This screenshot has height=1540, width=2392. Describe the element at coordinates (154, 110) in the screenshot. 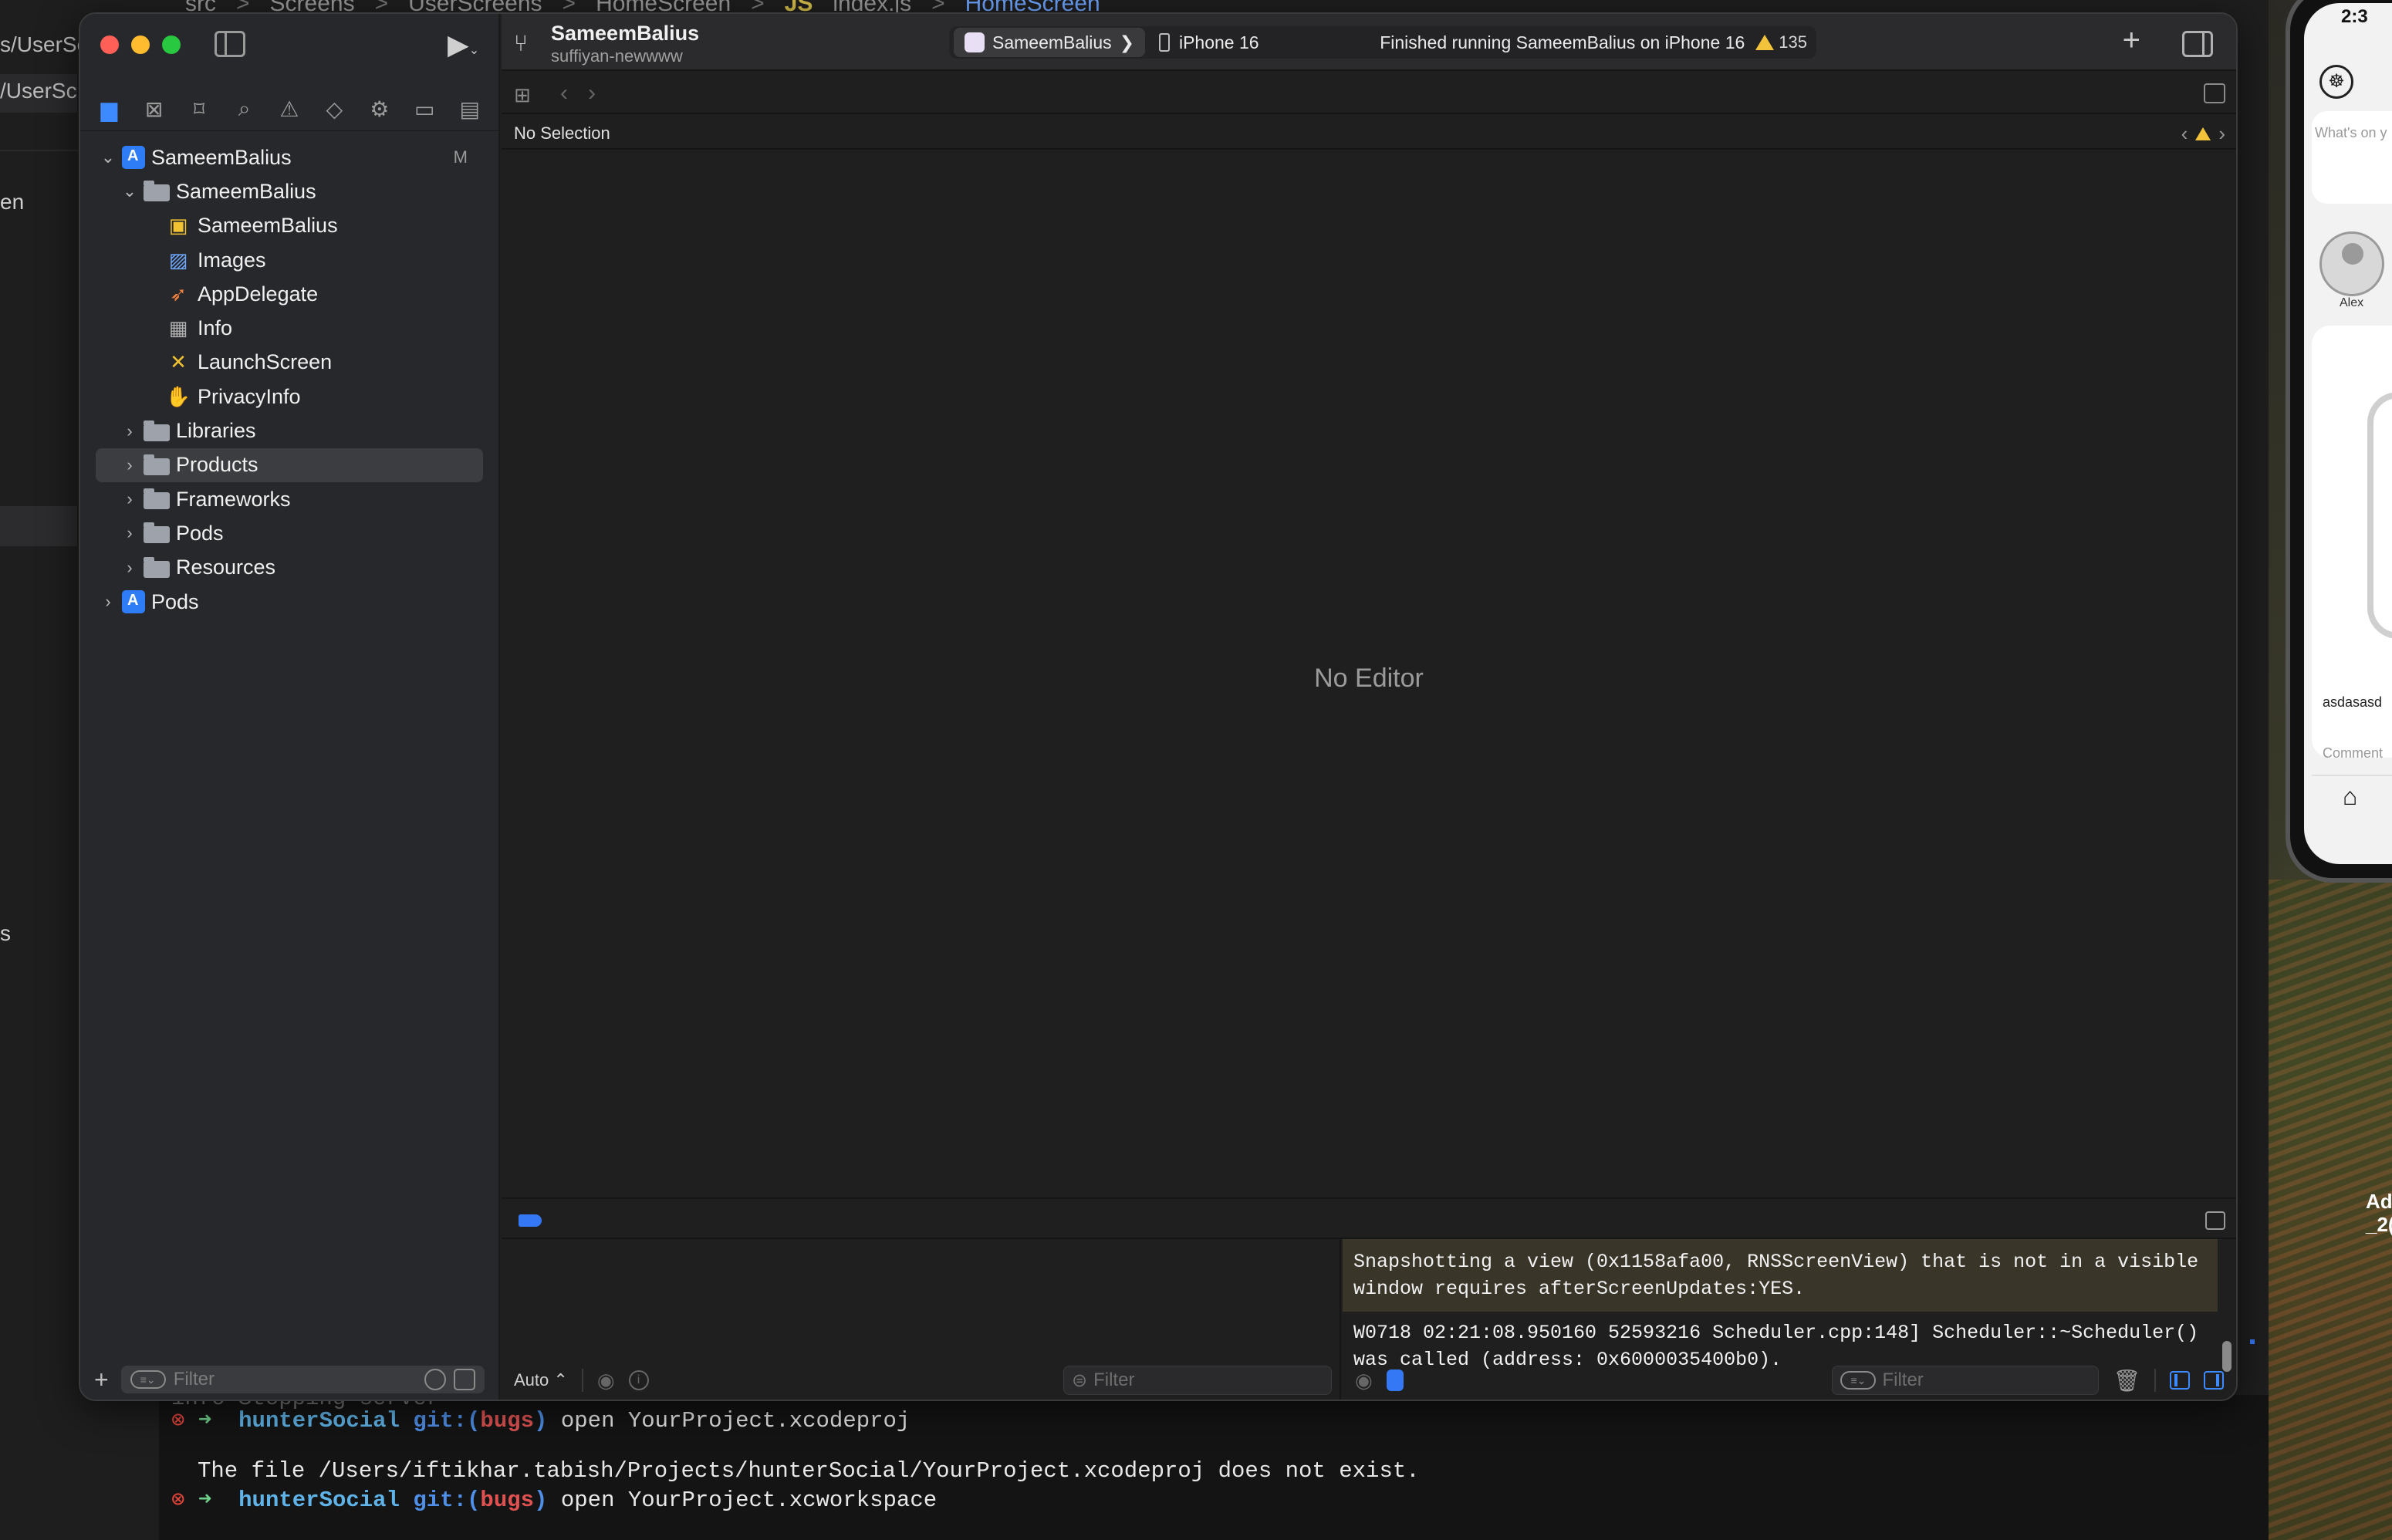

I see `source-control-icon: ⊠` at that location.